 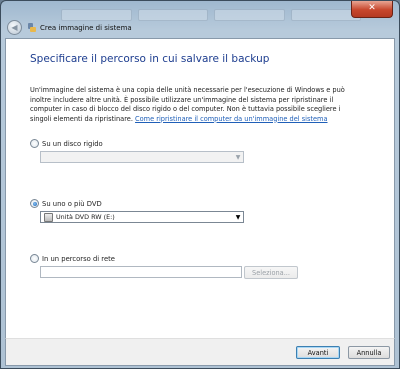 What do you see at coordinates (85, 217) in the screenshot?
I see `dvd-drive-select-value: Unità DVD RW (E:)` at bounding box center [85, 217].